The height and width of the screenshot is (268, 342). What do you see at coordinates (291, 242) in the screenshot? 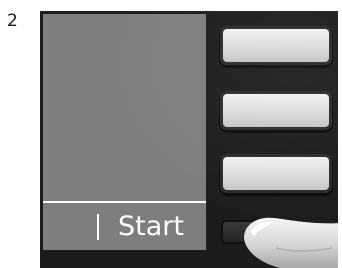
I see `finger-pressing-icon` at bounding box center [291, 242].